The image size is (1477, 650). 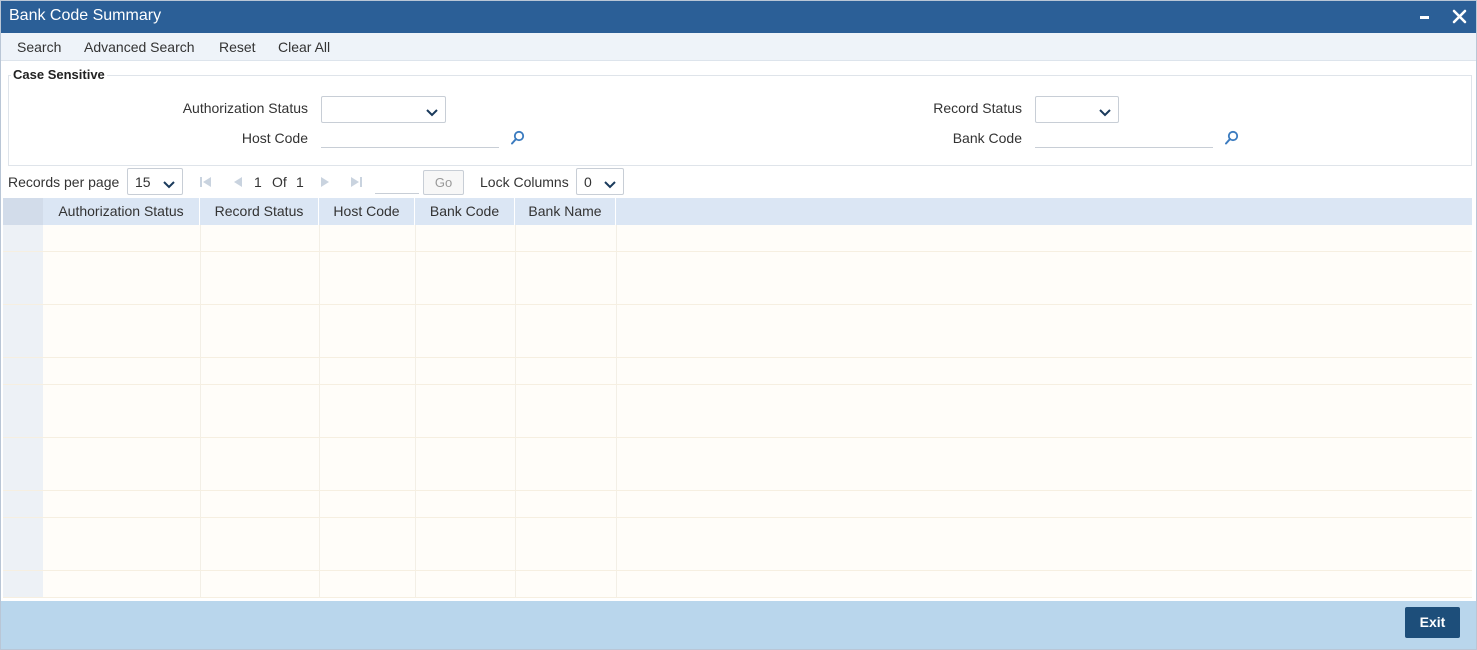 I want to click on go-button: Go, so click(x=443, y=182).